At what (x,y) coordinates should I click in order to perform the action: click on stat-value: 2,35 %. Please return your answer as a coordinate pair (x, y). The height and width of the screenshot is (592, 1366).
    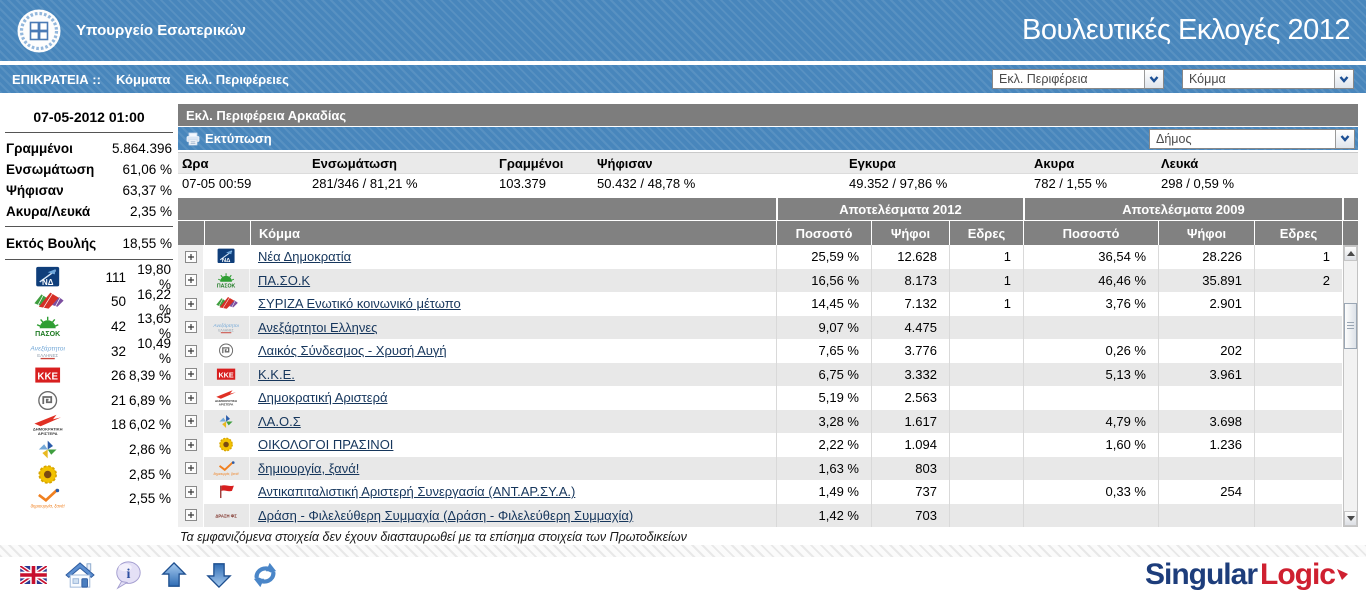
    Looking at the image, I should click on (150, 211).